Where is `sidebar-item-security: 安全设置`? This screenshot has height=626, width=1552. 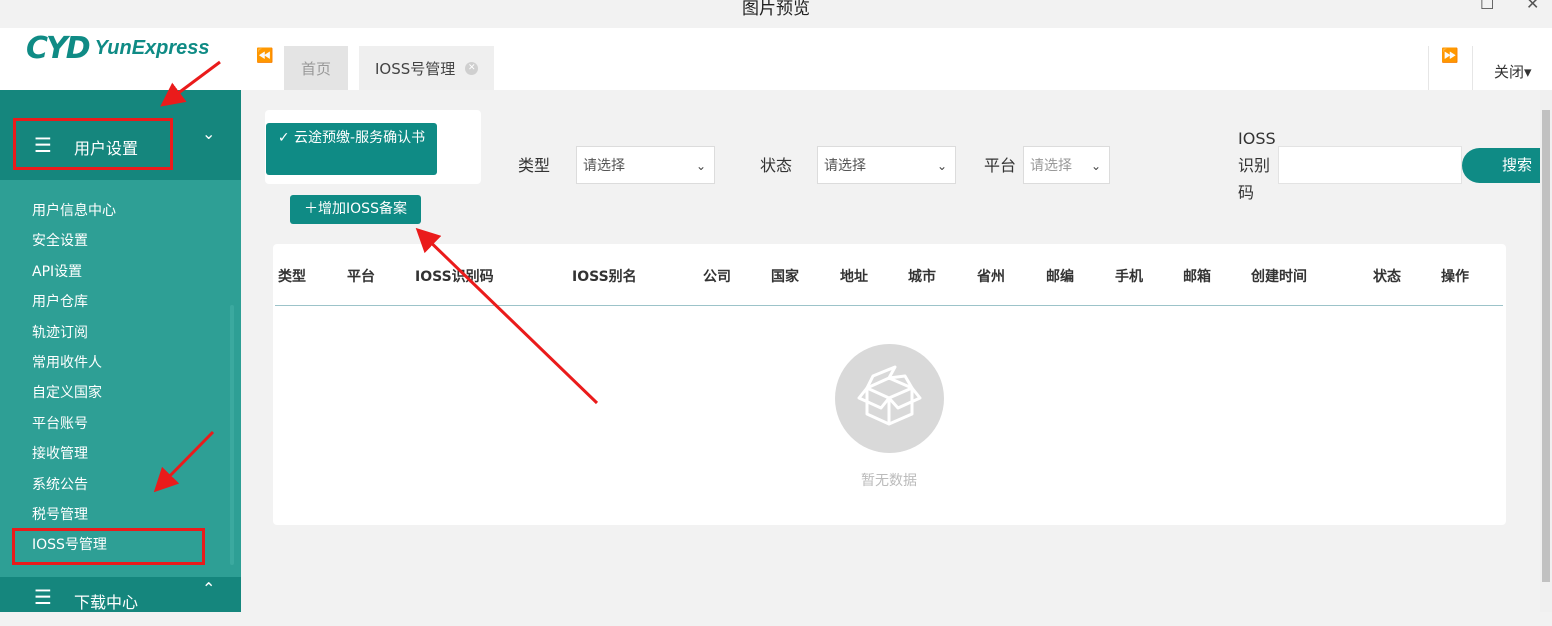 sidebar-item-security: 安全设置 is located at coordinates (120, 241).